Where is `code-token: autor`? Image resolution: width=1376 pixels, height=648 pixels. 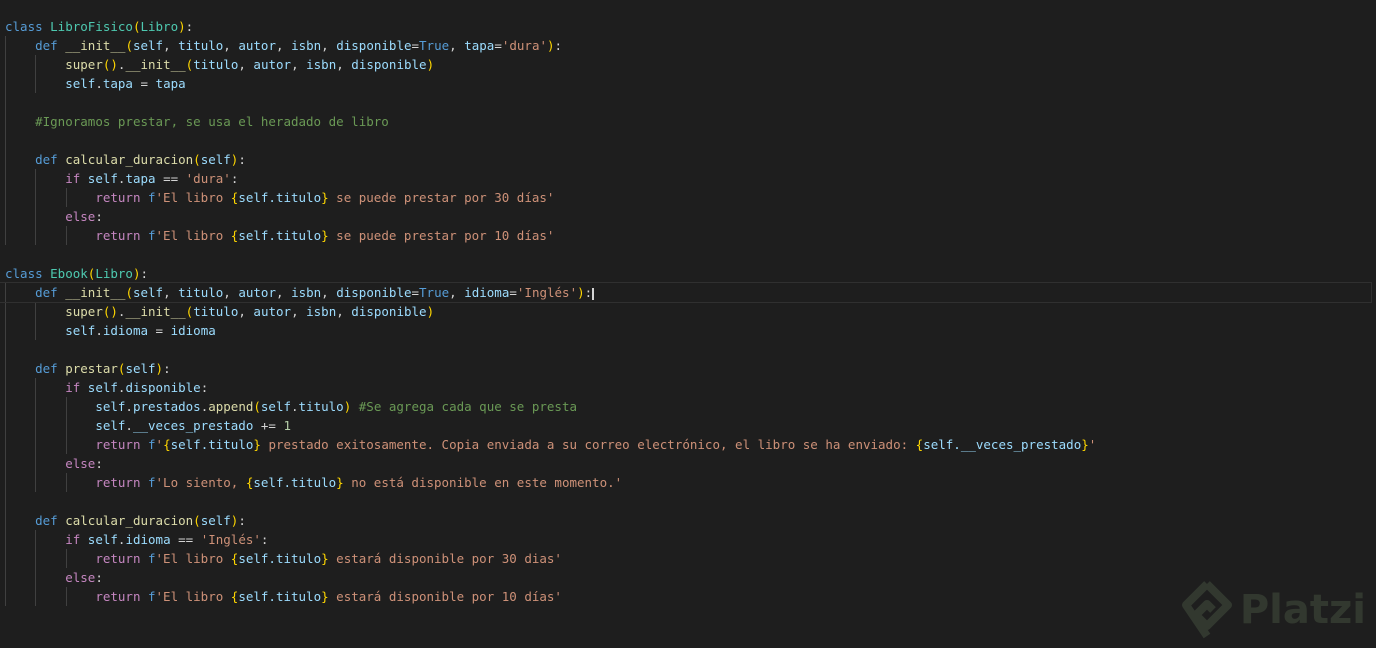 code-token: autor is located at coordinates (272, 64).